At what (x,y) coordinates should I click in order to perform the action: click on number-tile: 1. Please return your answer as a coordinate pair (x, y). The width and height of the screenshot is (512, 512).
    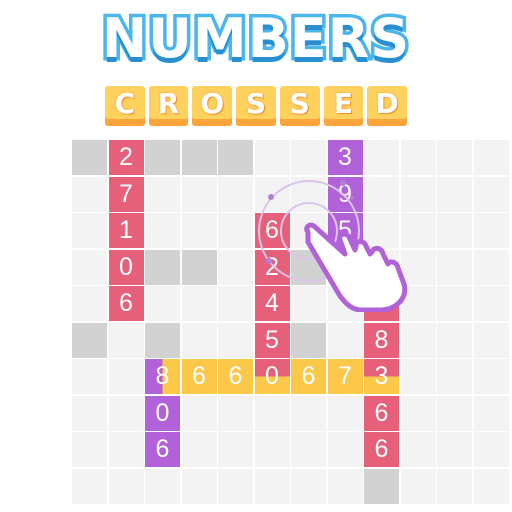
    Looking at the image, I should click on (126, 230).